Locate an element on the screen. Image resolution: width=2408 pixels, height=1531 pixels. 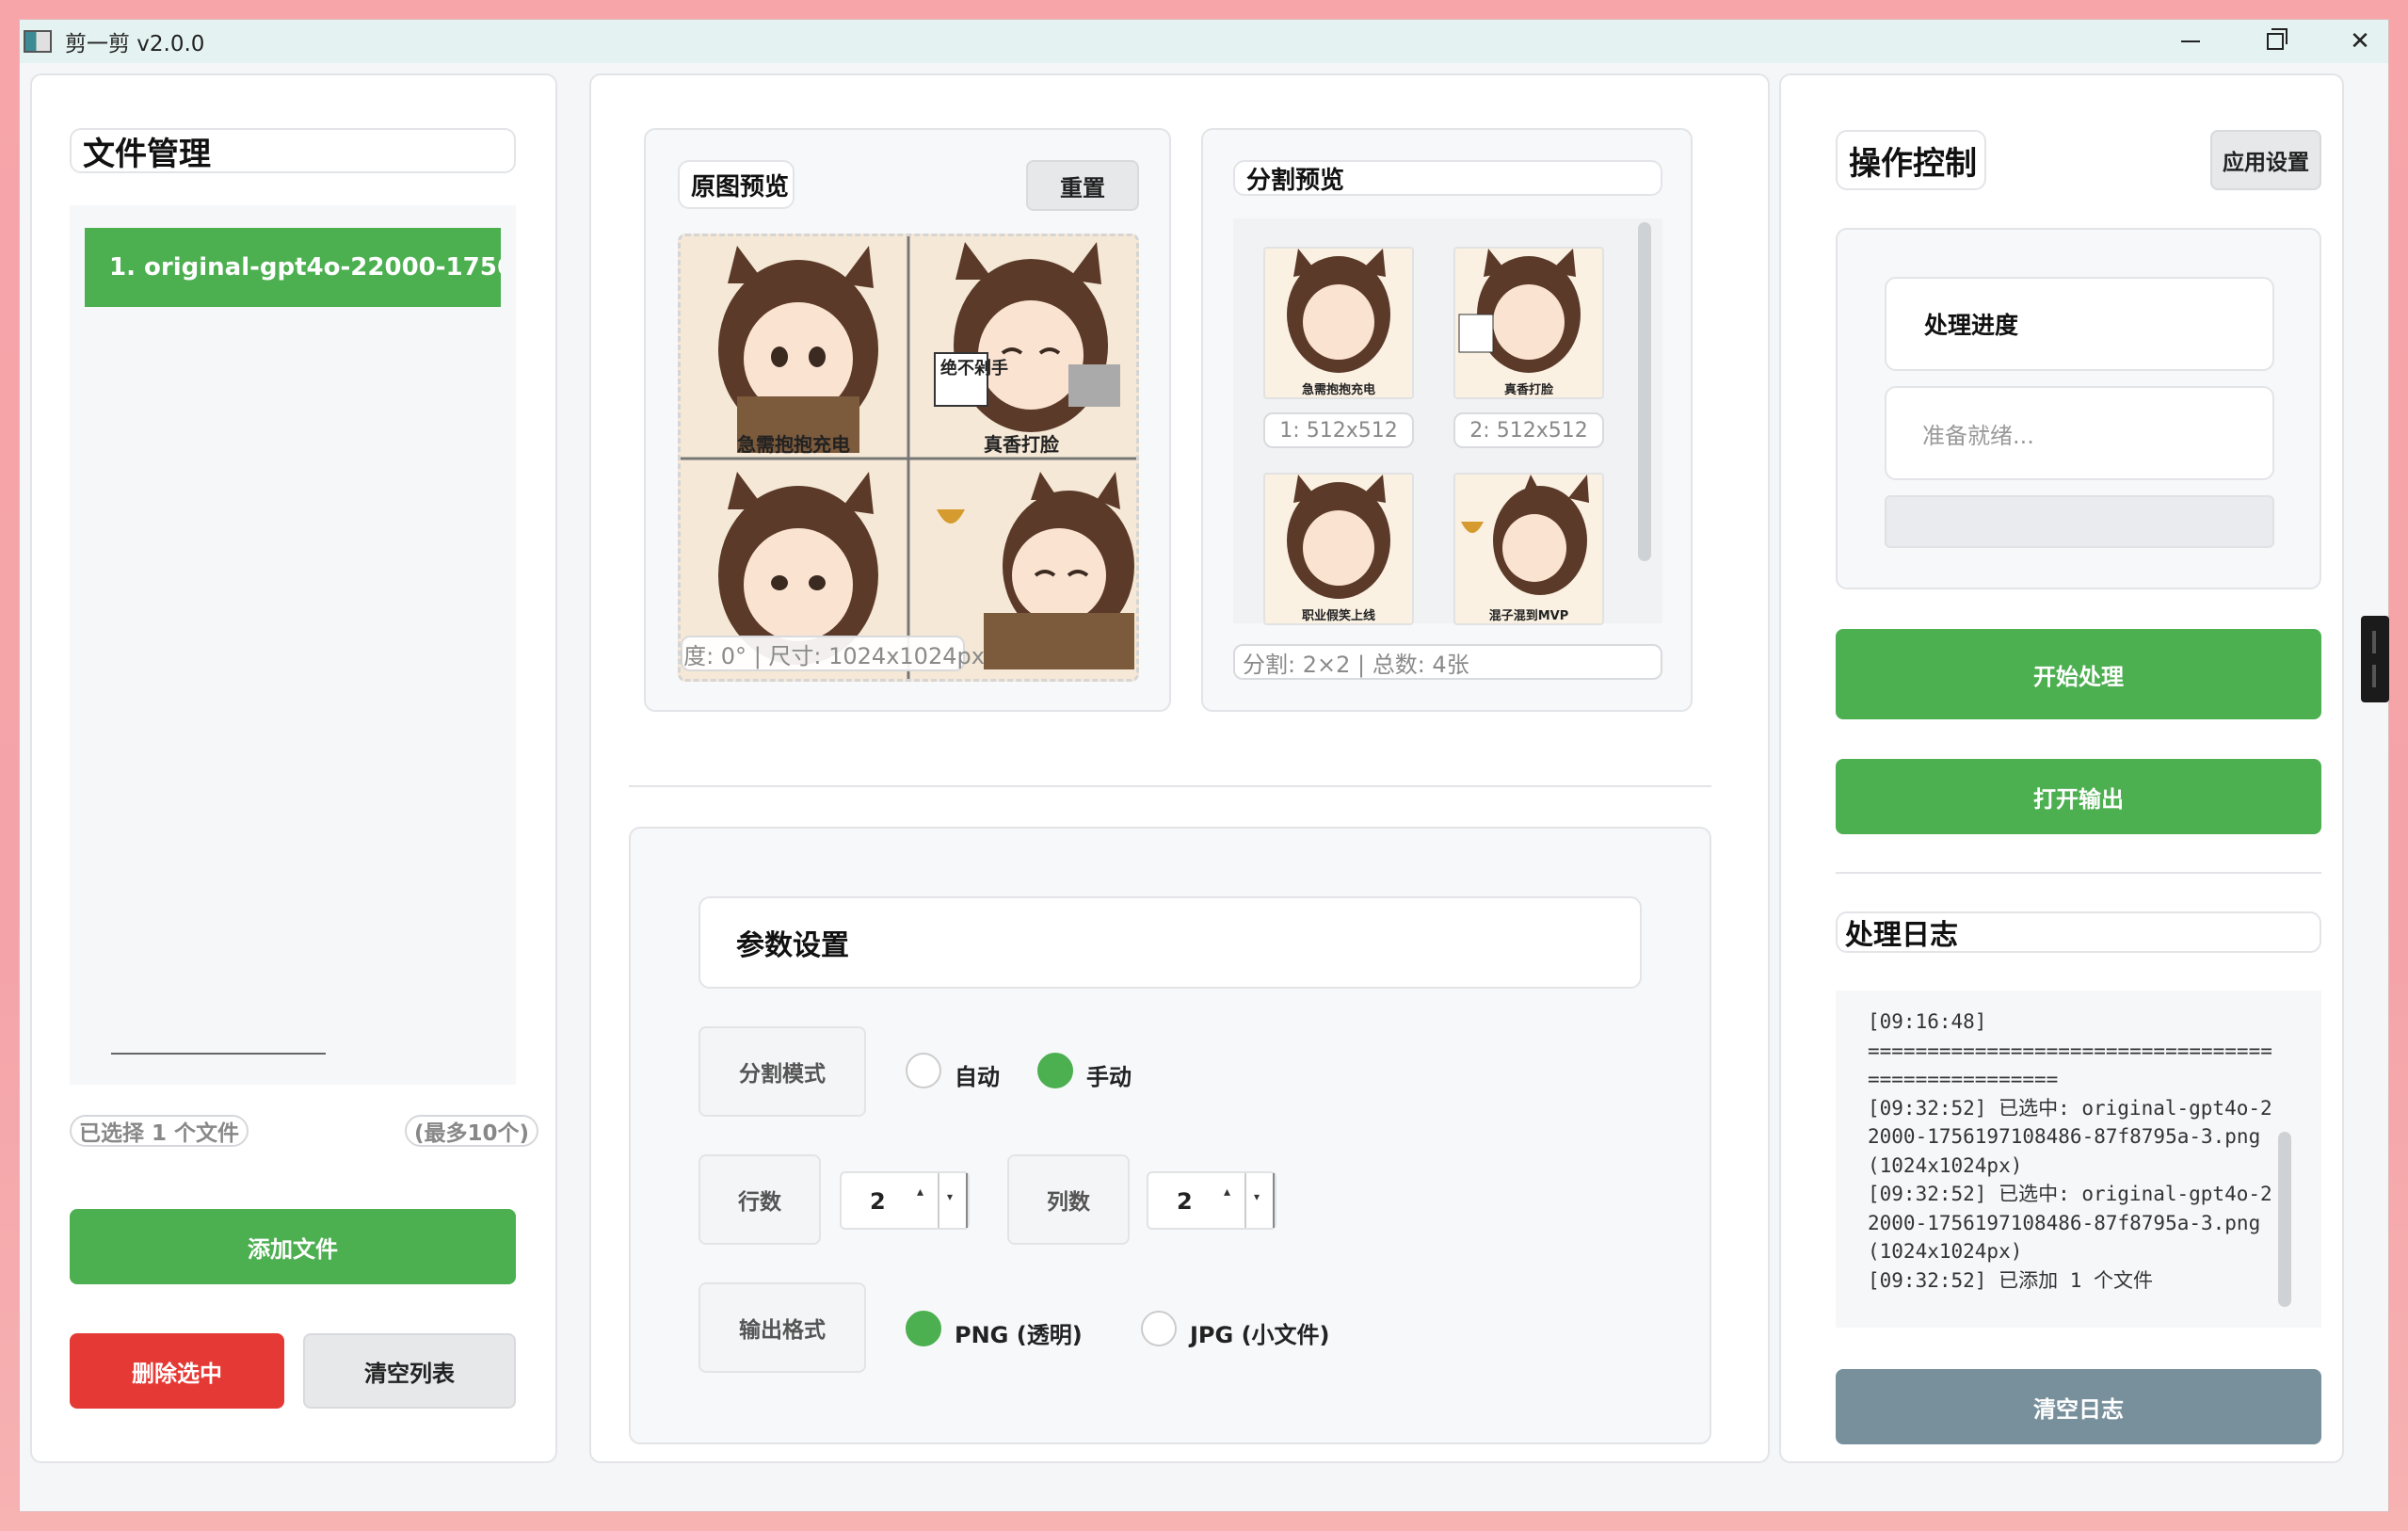
app-icon is located at coordinates (38, 41).